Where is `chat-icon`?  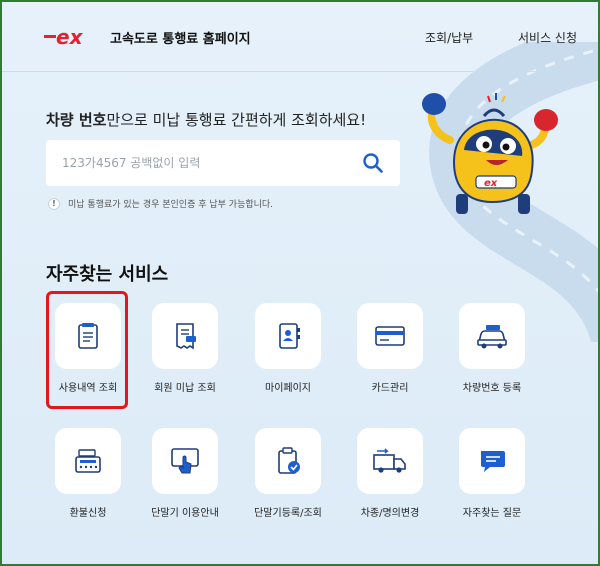
chat-icon is located at coordinates (493, 461).